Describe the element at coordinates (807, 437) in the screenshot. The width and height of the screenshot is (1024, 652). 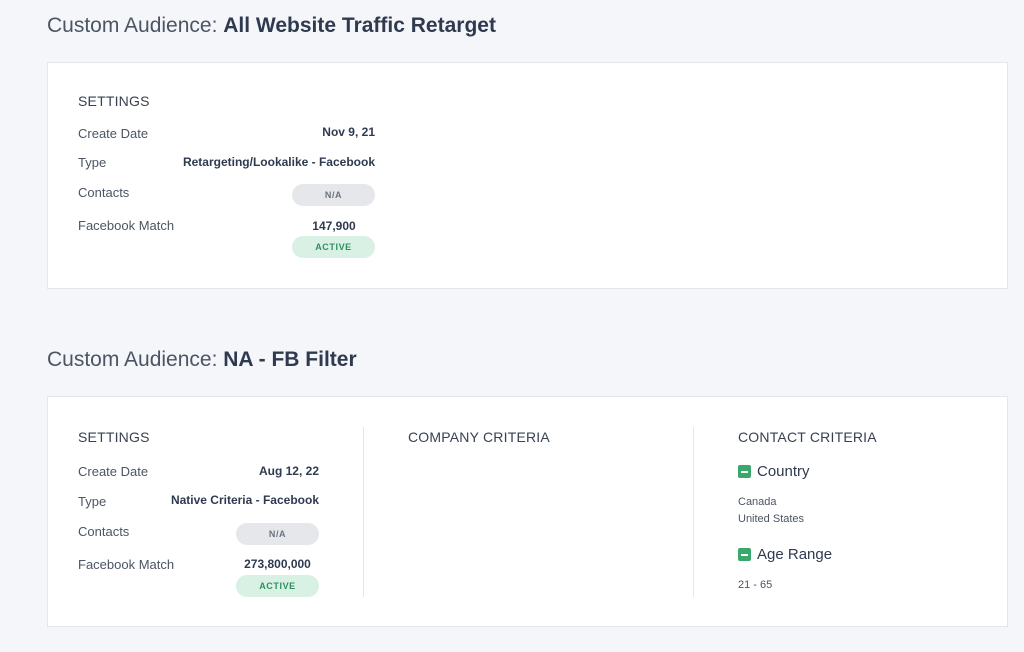
I see `contact-criteria-heading: CONTACT CRITERIA` at that location.